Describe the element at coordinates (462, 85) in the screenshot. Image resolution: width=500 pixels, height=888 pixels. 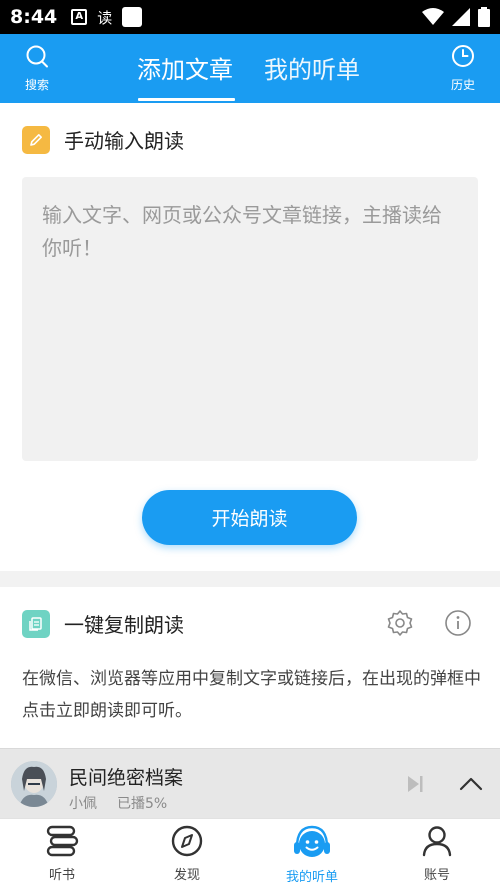
I see `history-label: 历史` at that location.